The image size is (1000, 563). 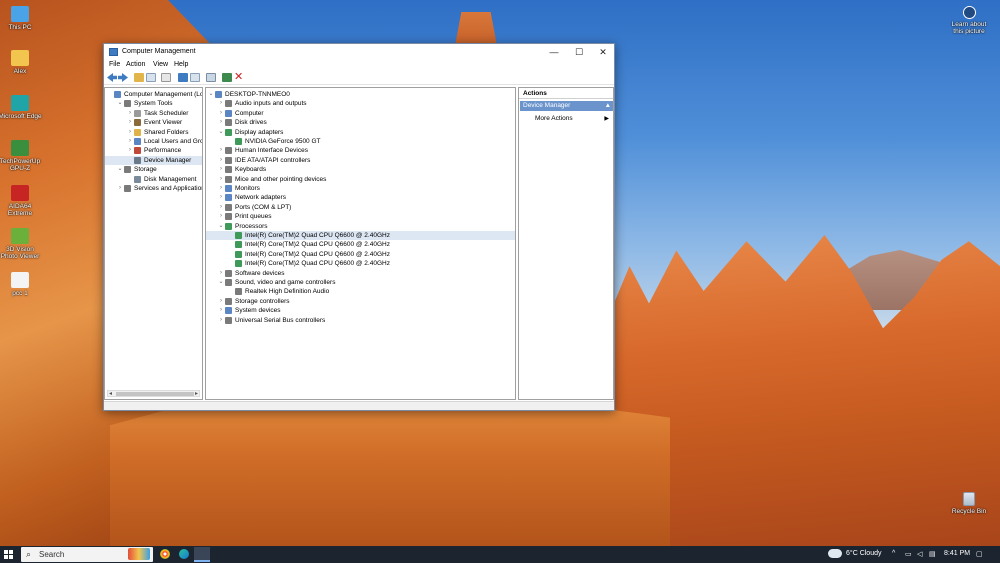 I want to click on desktop-icon-edge: Microsoft Edge, so click(x=21, y=107).